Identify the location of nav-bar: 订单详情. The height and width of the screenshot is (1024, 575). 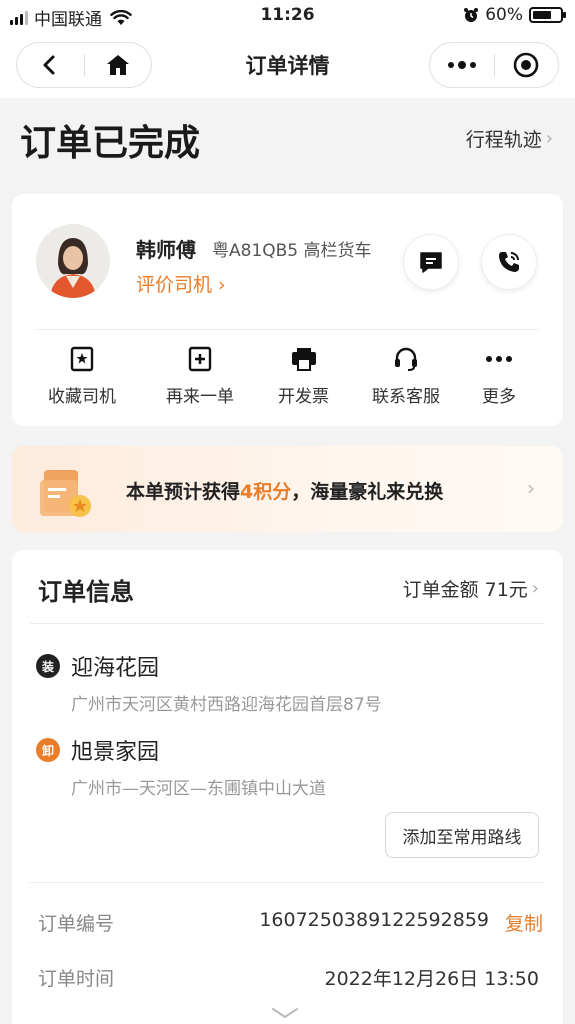
(287, 65).